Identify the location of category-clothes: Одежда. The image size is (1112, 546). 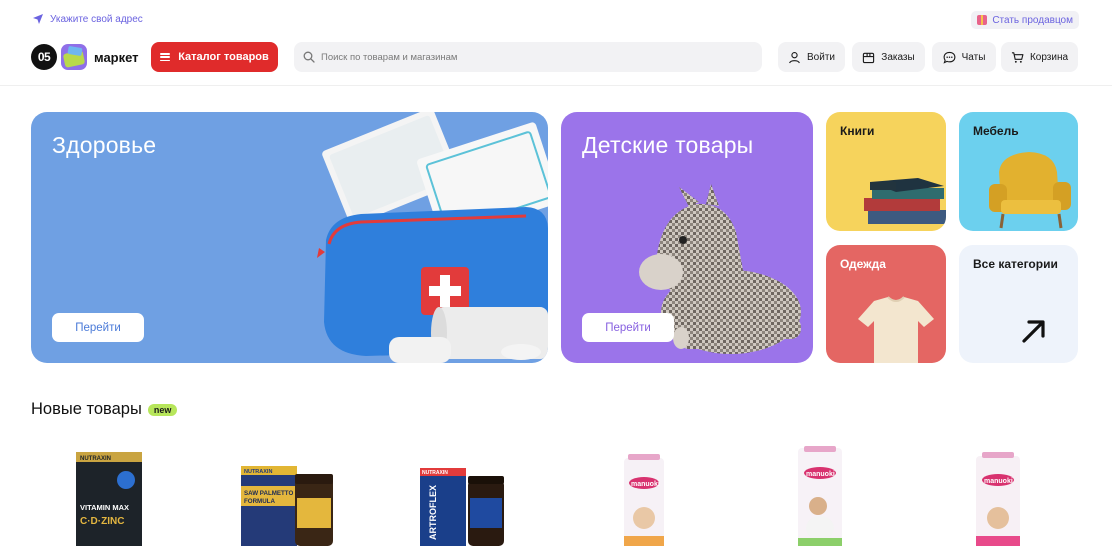
(886, 304).